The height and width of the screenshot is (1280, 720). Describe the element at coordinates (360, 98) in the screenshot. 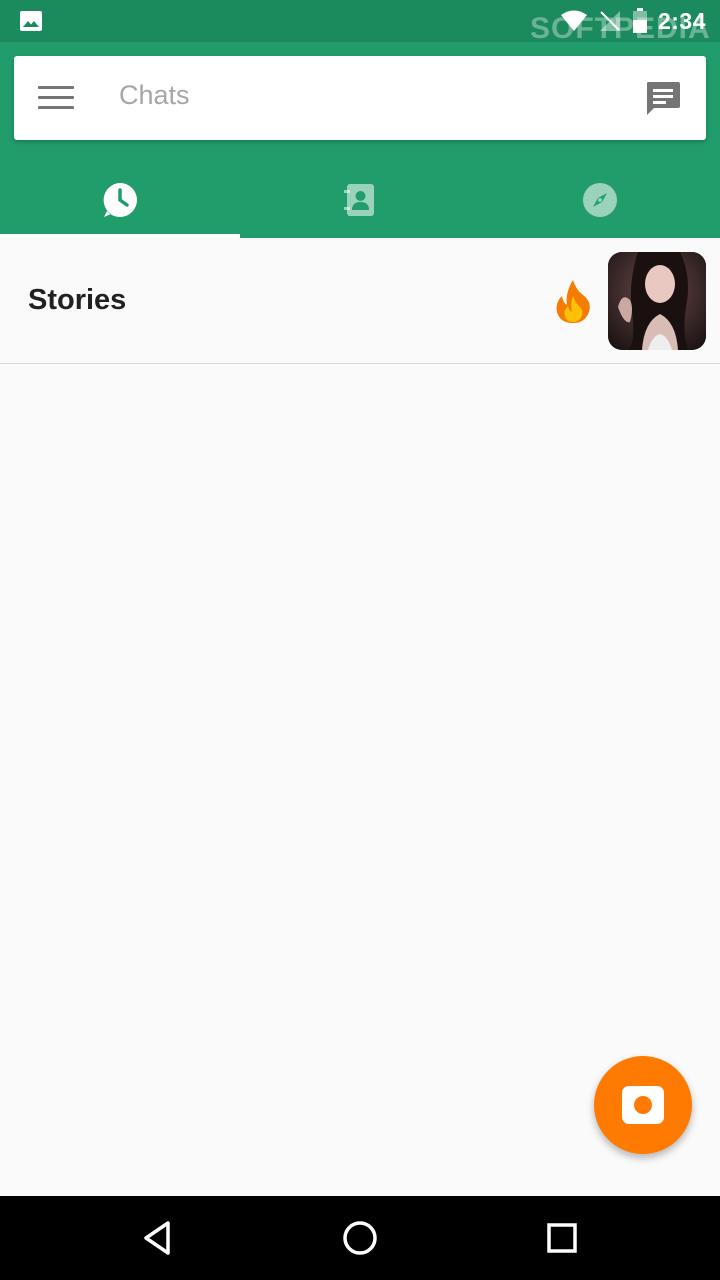

I see `search-bar: Chats` at that location.